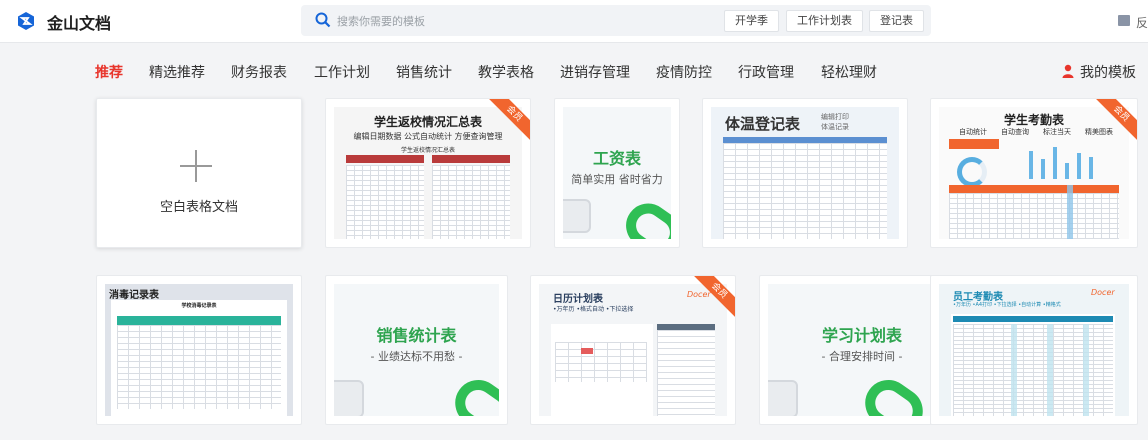  I want to click on template-tag: 自动统计, so click(973, 132).